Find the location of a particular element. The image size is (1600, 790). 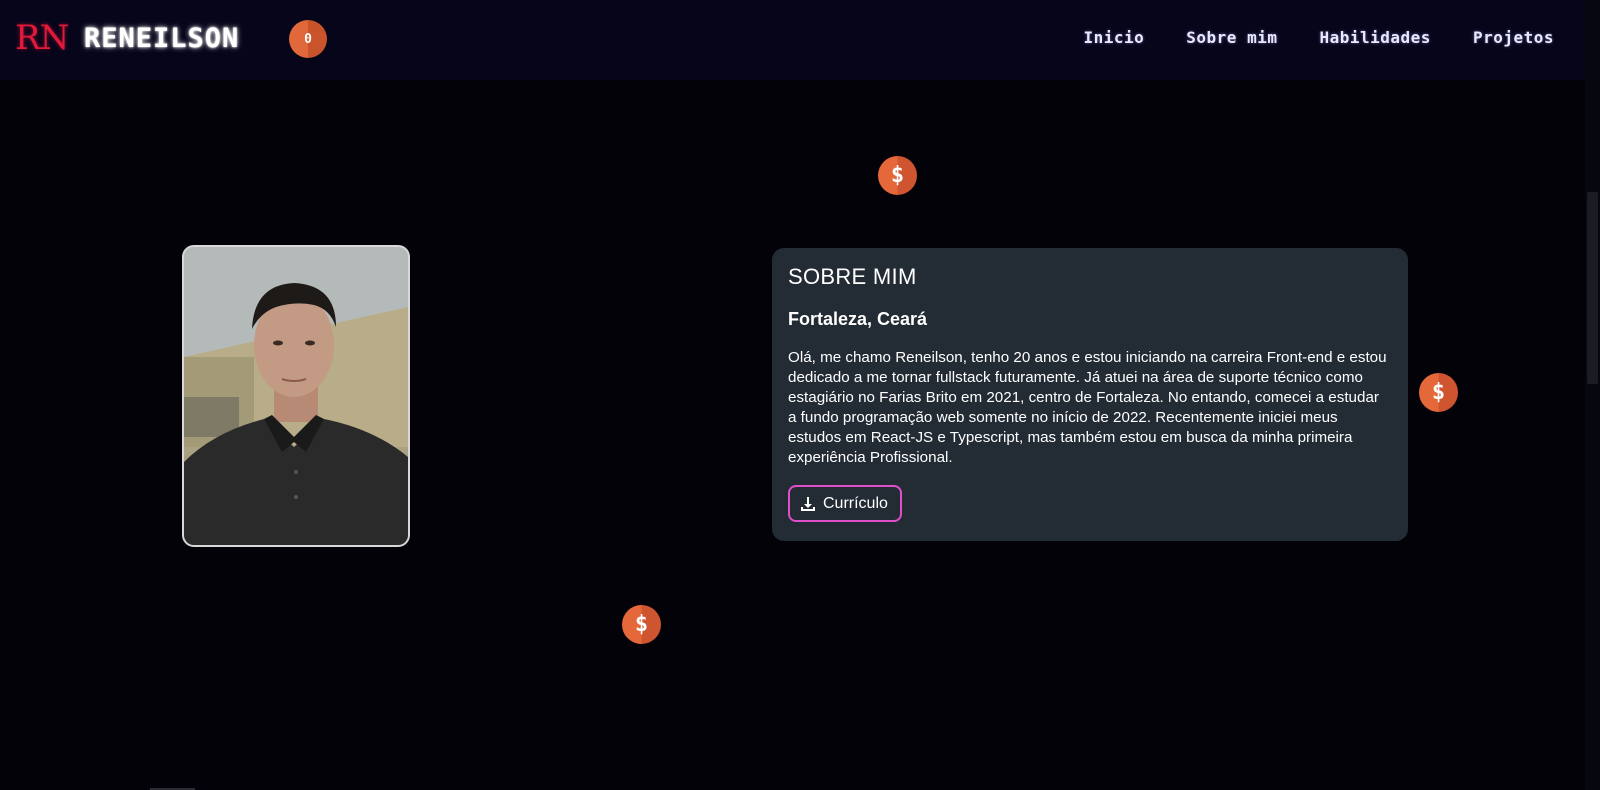

portrait-illustration is located at coordinates (296, 396).